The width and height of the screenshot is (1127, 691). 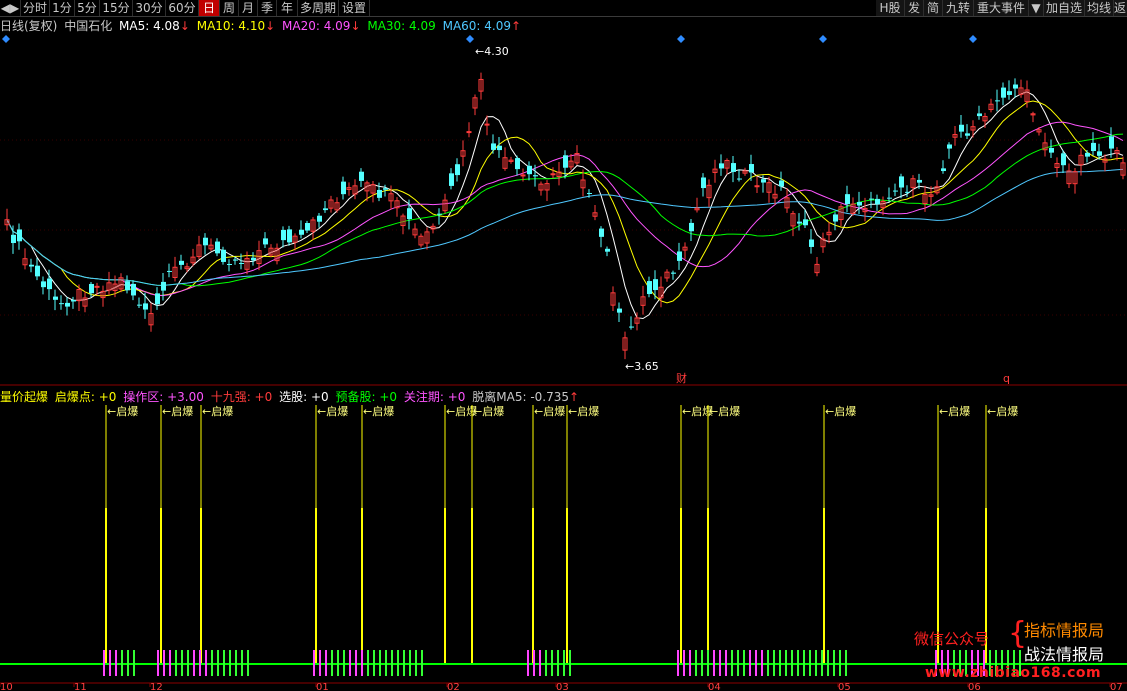 I want to click on diamond-marker-icon, so click(x=973, y=39).